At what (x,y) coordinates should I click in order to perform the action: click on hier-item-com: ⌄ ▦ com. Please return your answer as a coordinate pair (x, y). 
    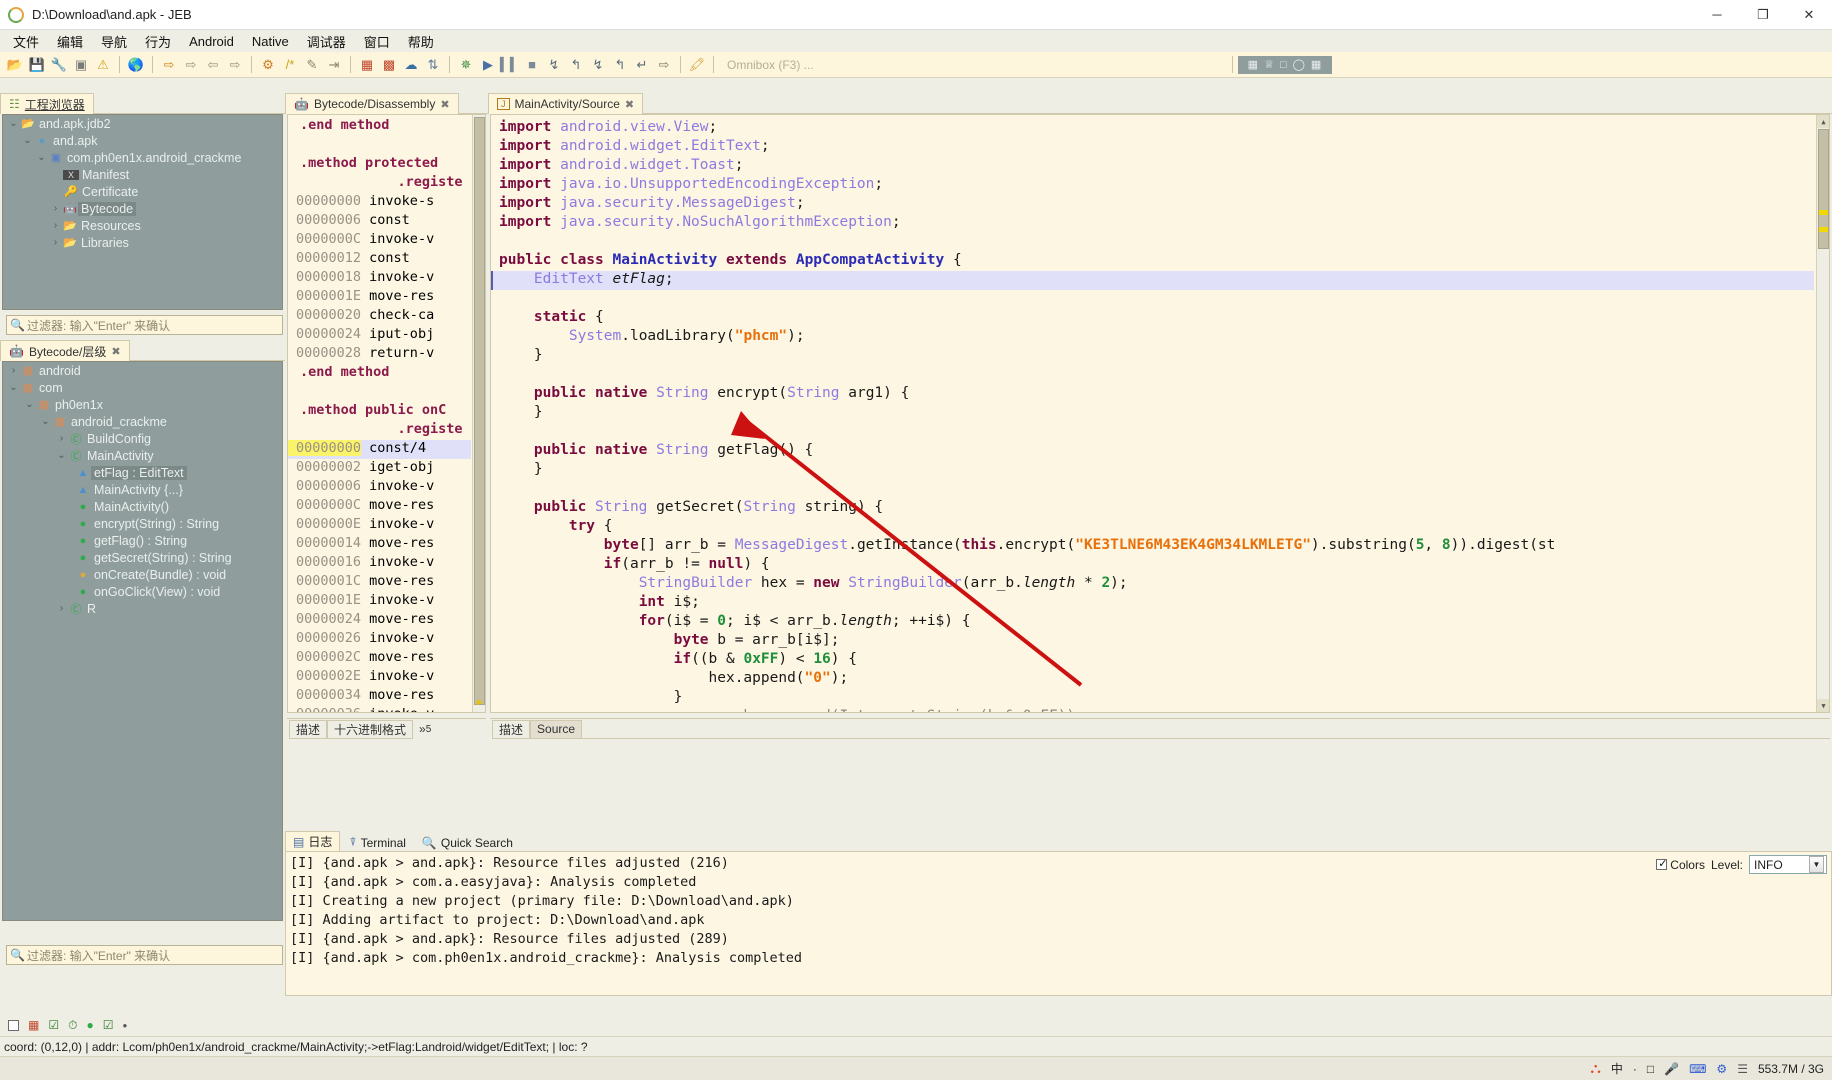
    Looking at the image, I should click on (142, 387).